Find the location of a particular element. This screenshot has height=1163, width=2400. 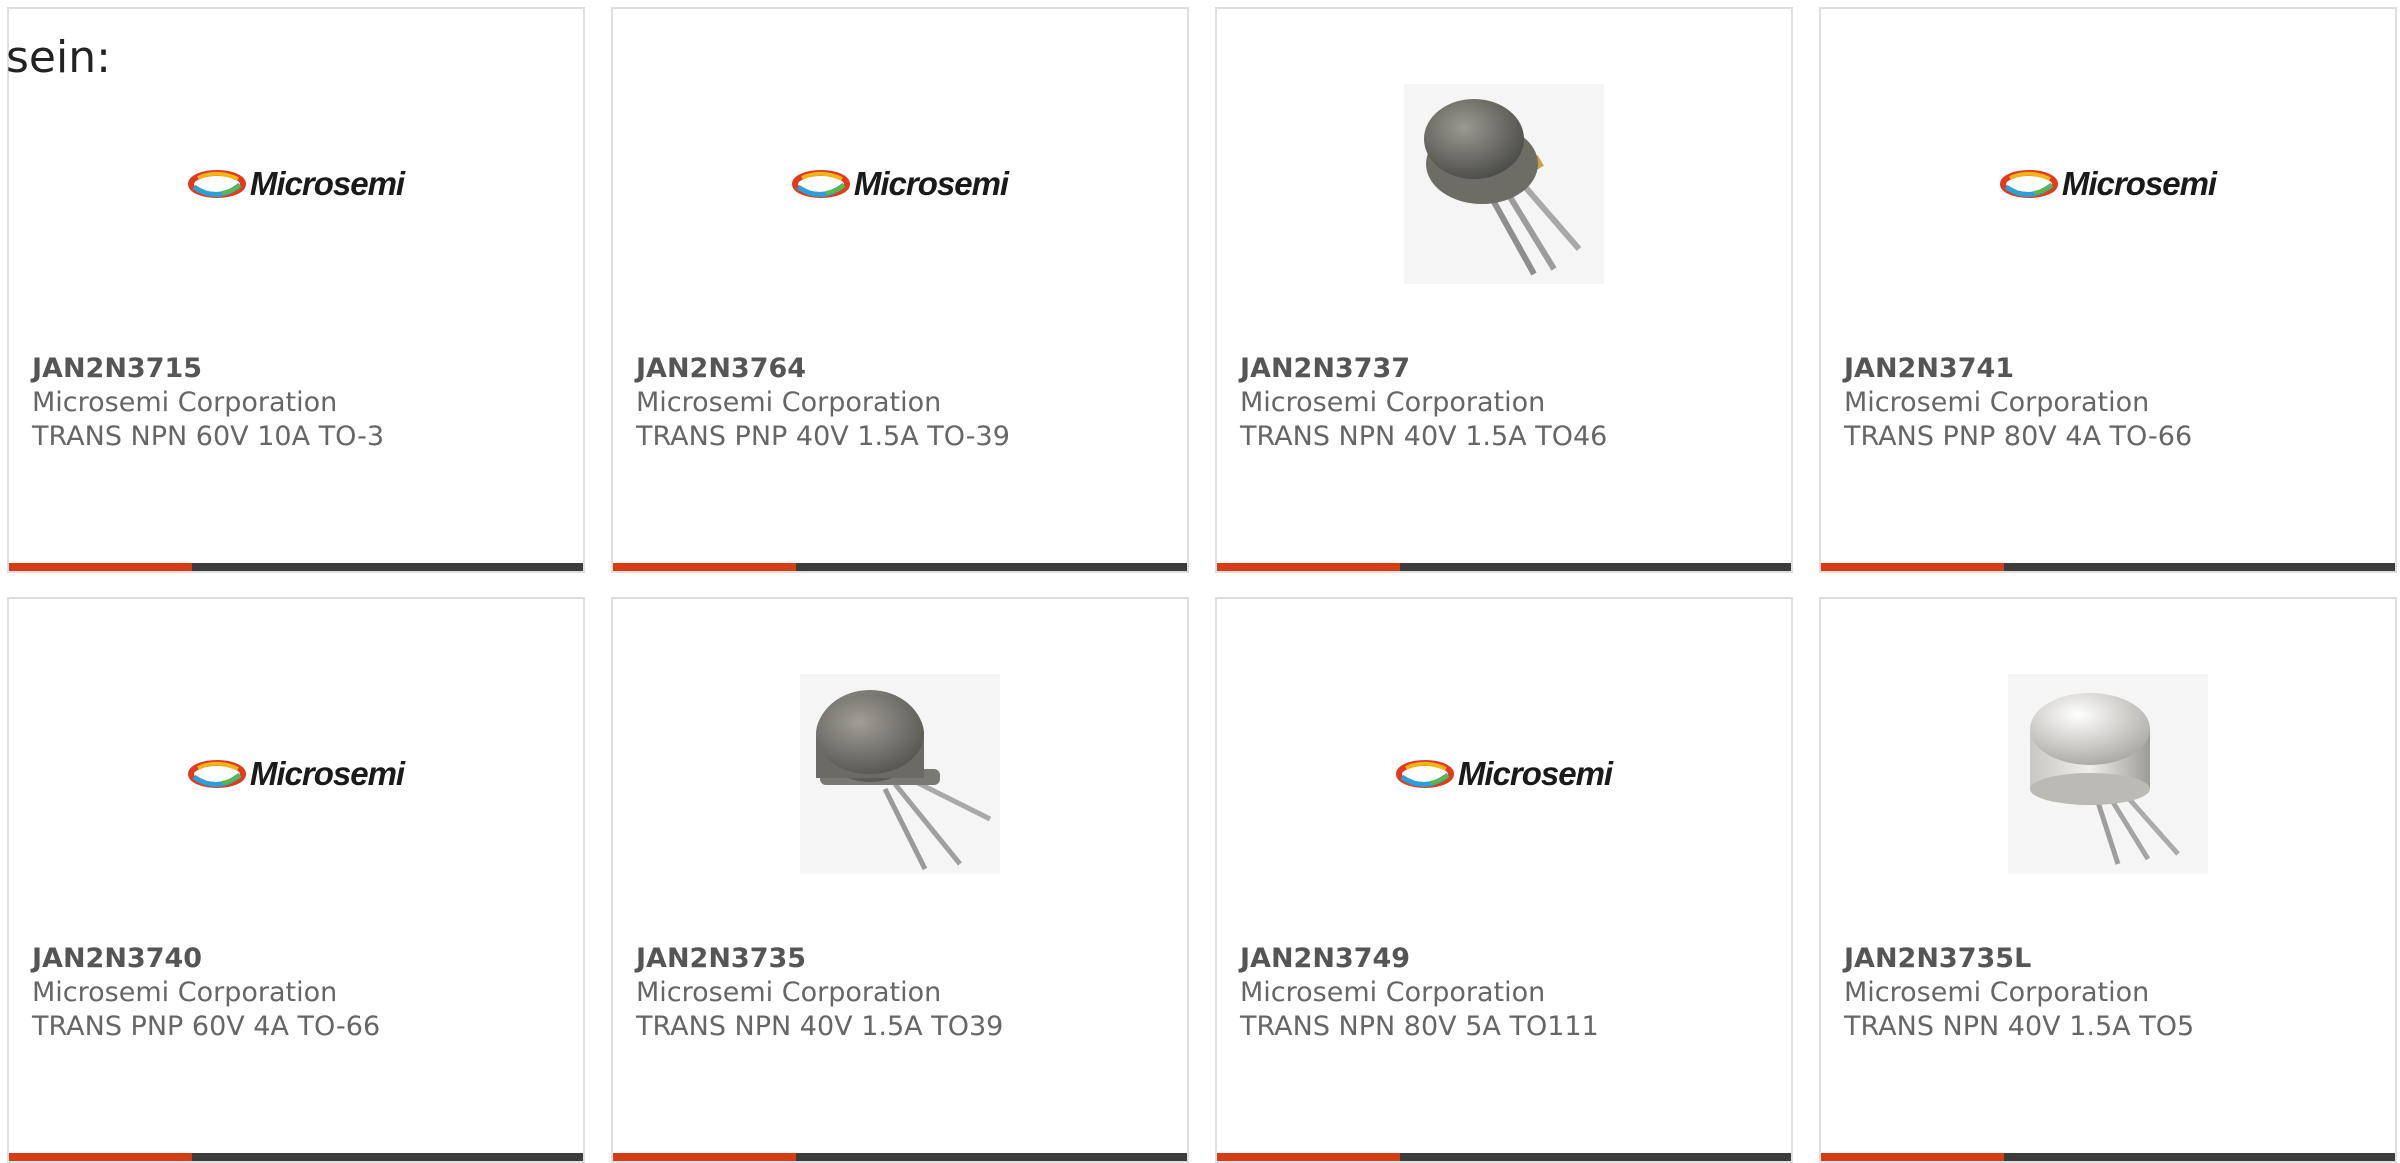

to5-transistor-photo is located at coordinates (2108, 774).